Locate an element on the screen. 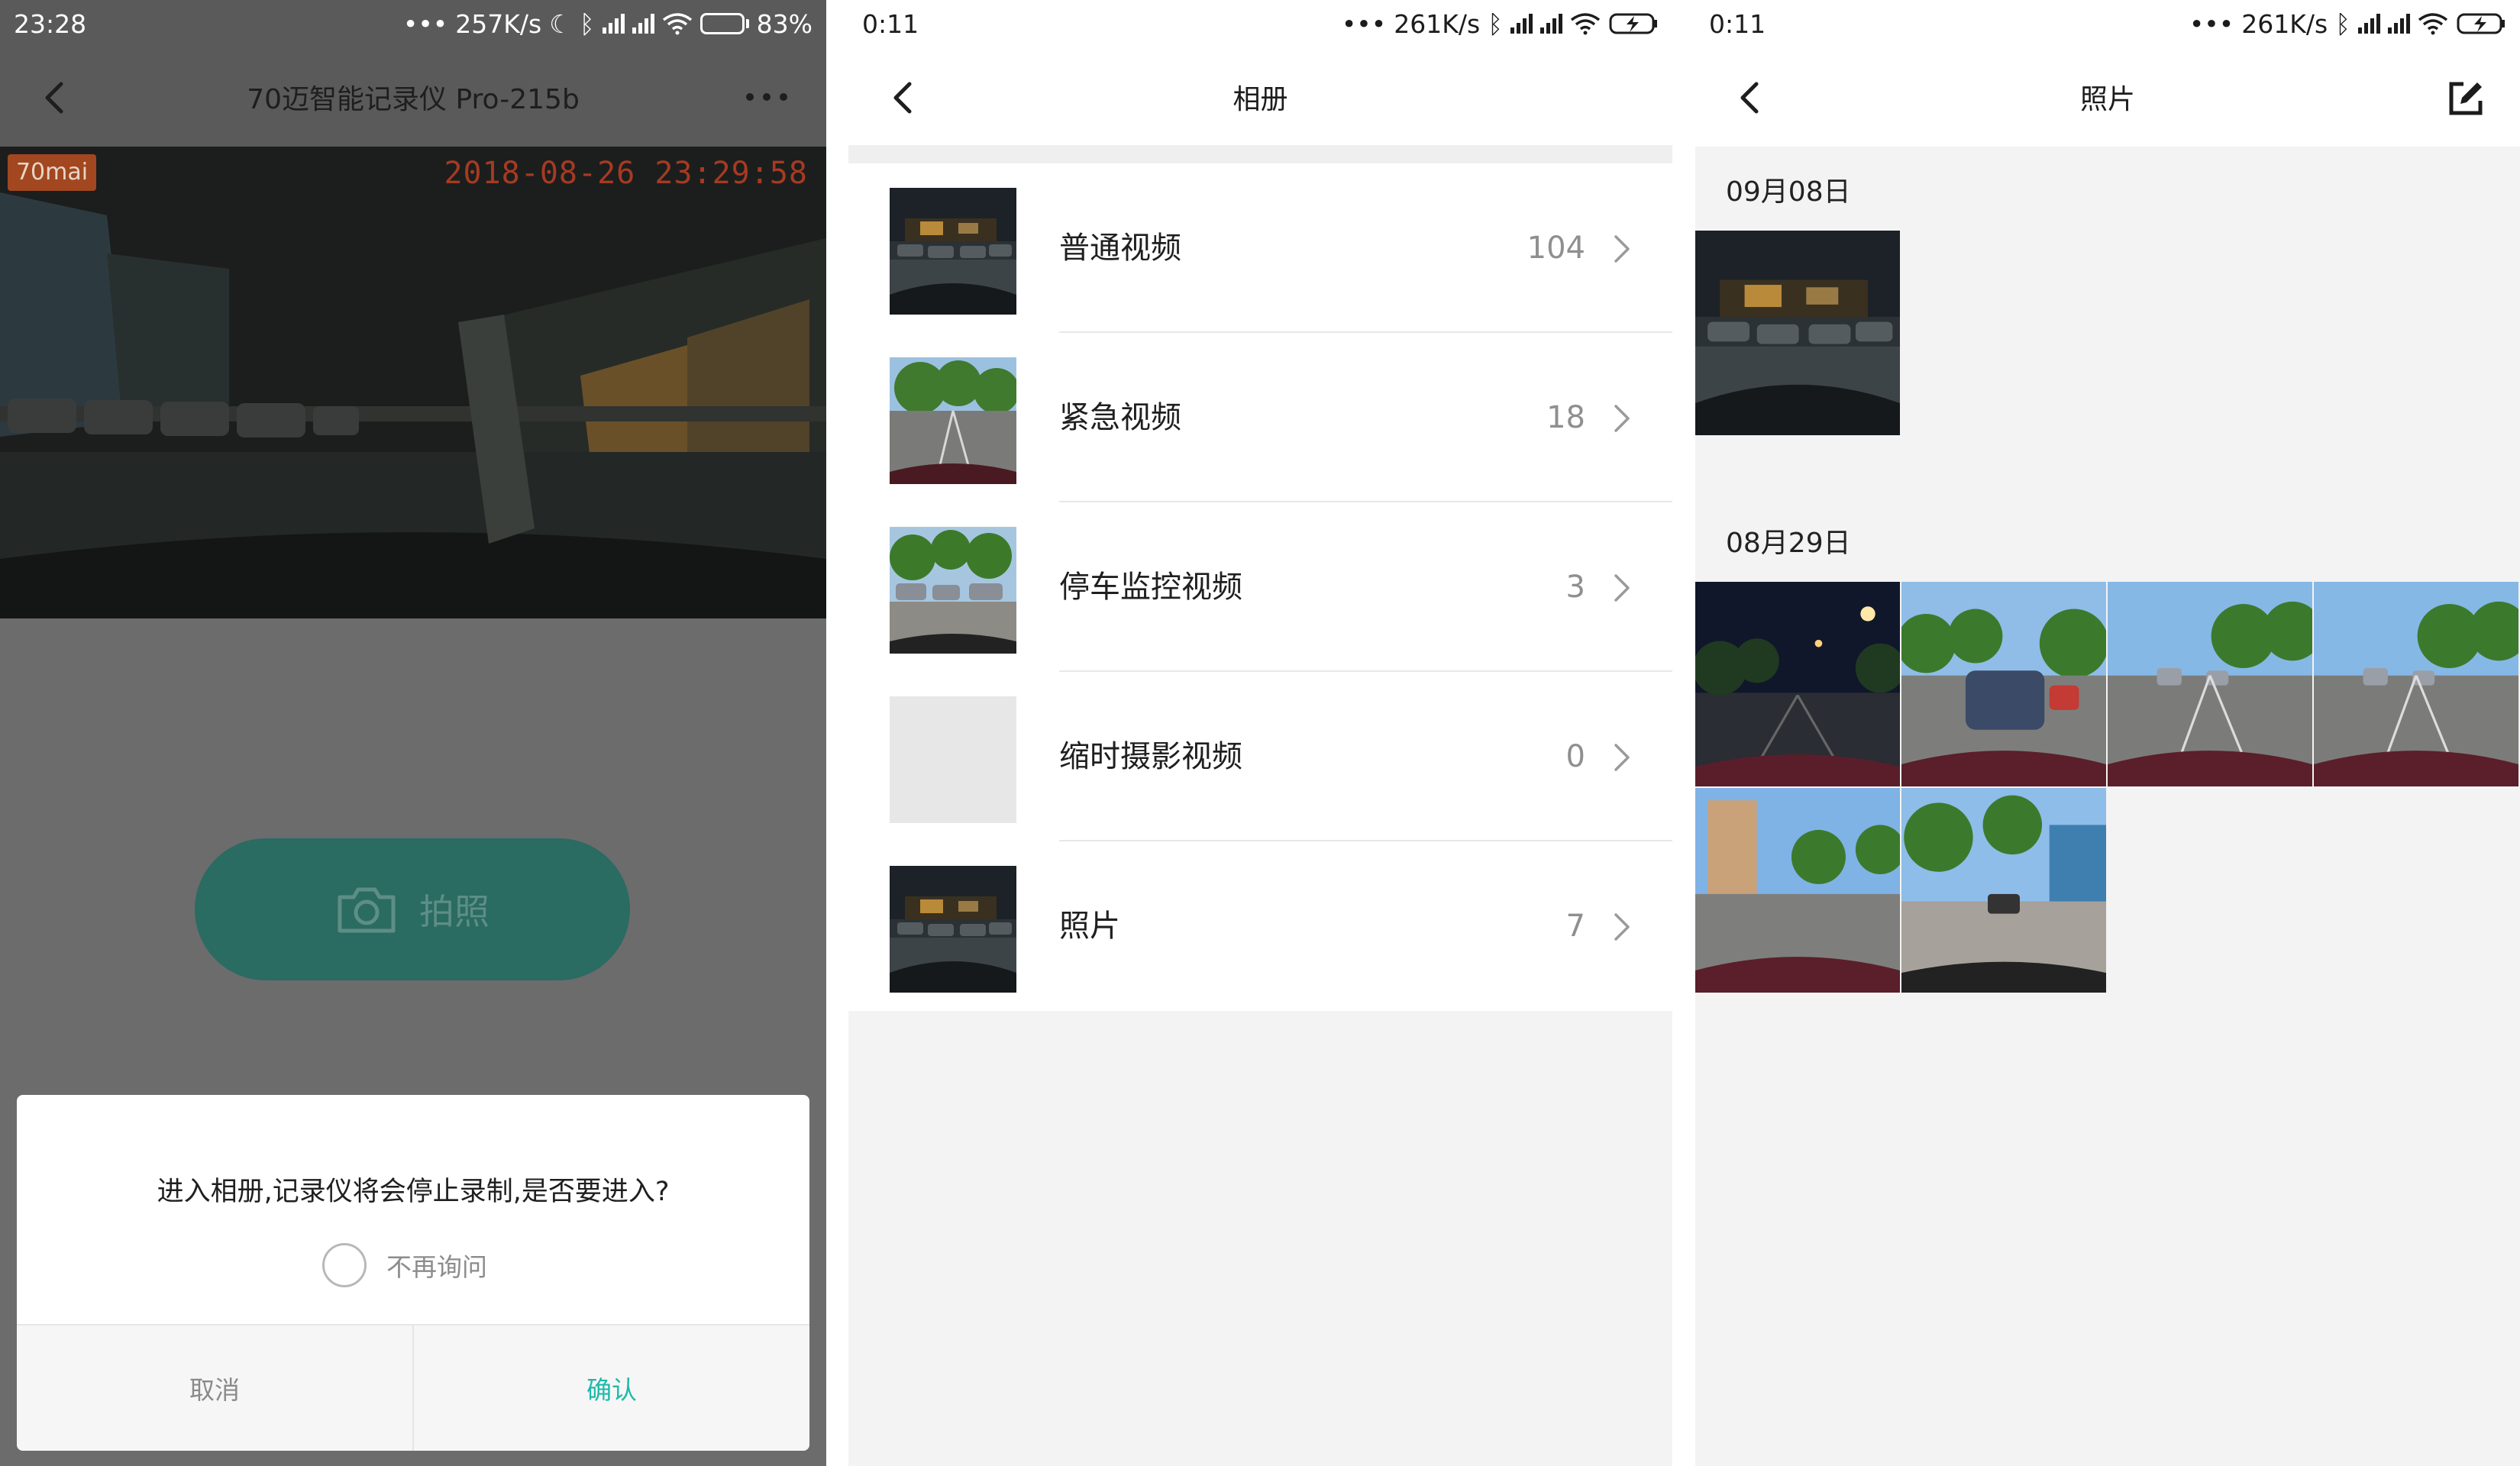 The height and width of the screenshot is (1466, 2520). album-count: 104 is located at coordinates (1556, 249).